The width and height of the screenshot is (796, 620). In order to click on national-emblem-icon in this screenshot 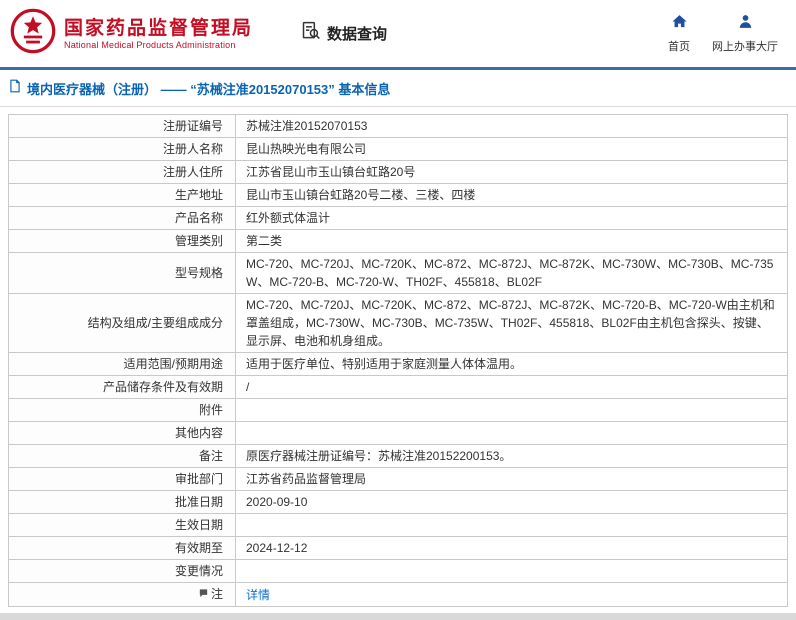, I will do `click(33, 33)`.